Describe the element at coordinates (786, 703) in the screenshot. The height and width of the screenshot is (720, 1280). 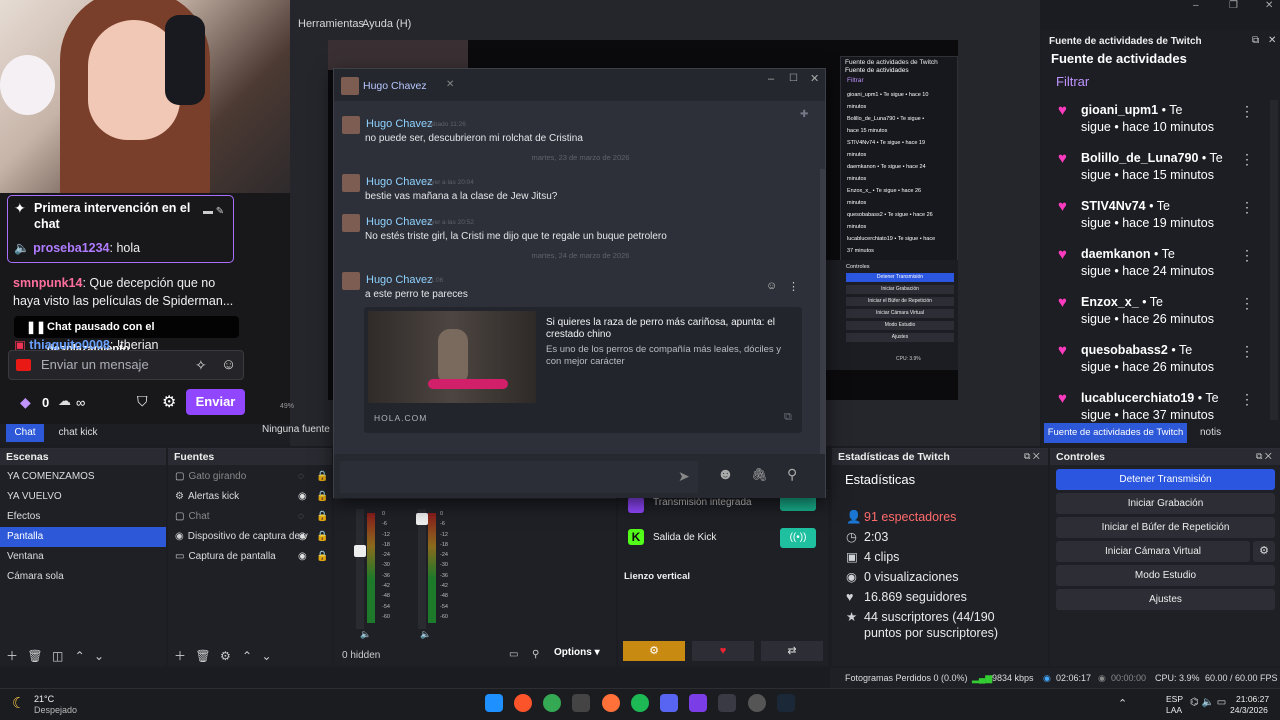
I see `steam-icon` at that location.